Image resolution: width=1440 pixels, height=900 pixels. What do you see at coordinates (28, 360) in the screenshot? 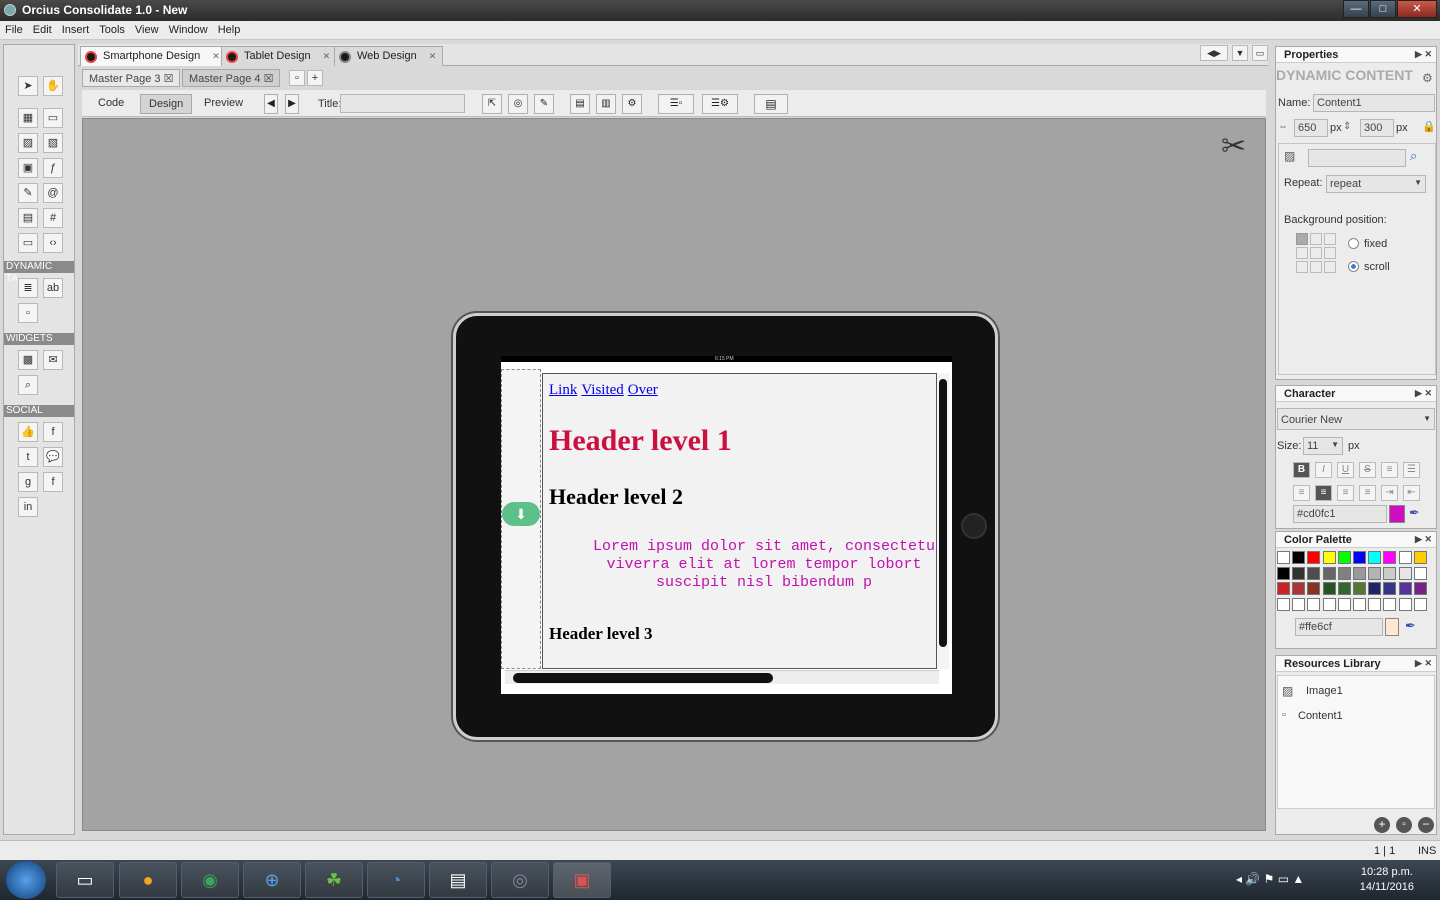
I see `gallery-widget-icon: ▩` at bounding box center [28, 360].